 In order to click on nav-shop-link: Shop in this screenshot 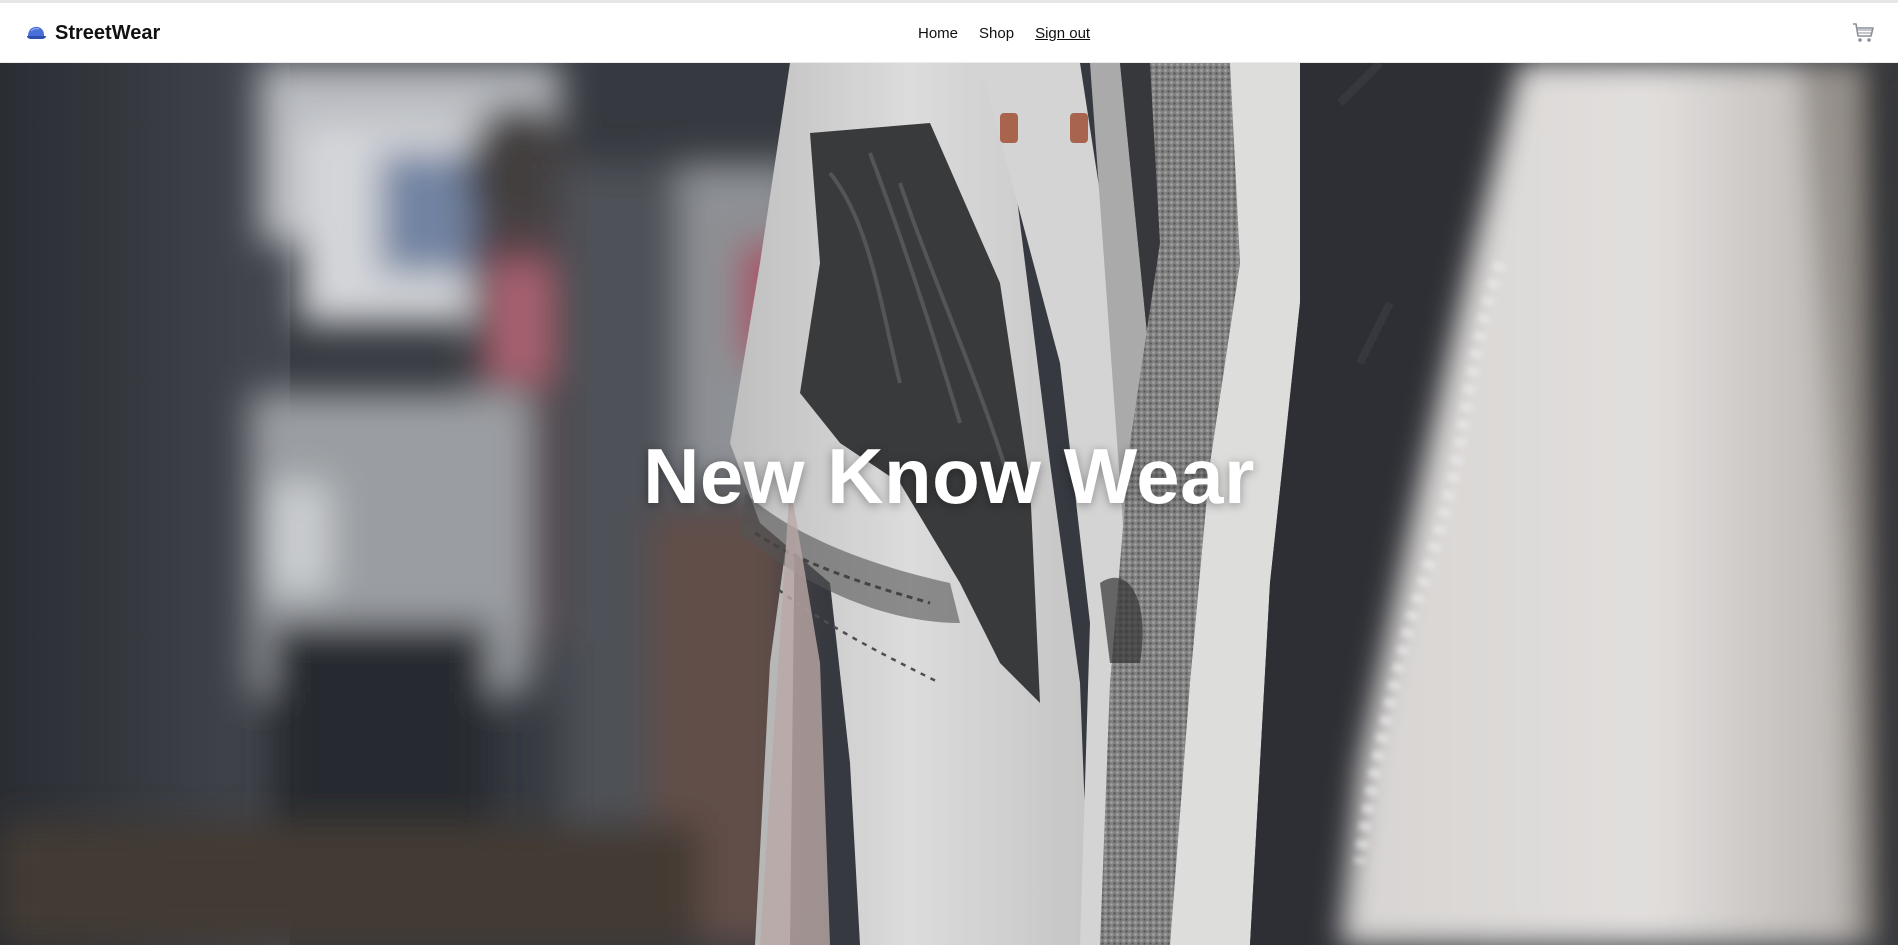, I will do `click(996, 33)`.